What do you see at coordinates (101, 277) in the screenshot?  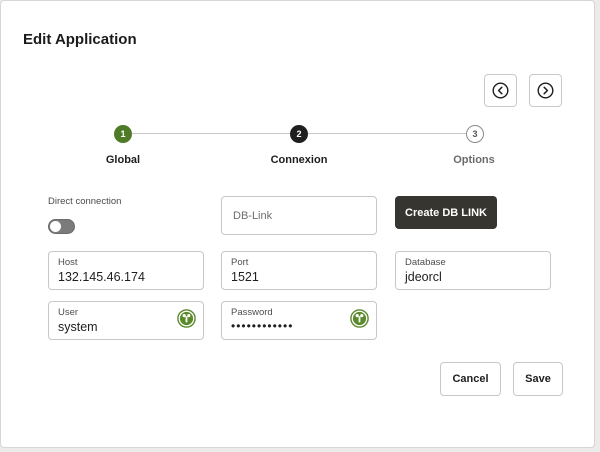 I see `host-value: 132.145.46.174` at bounding box center [101, 277].